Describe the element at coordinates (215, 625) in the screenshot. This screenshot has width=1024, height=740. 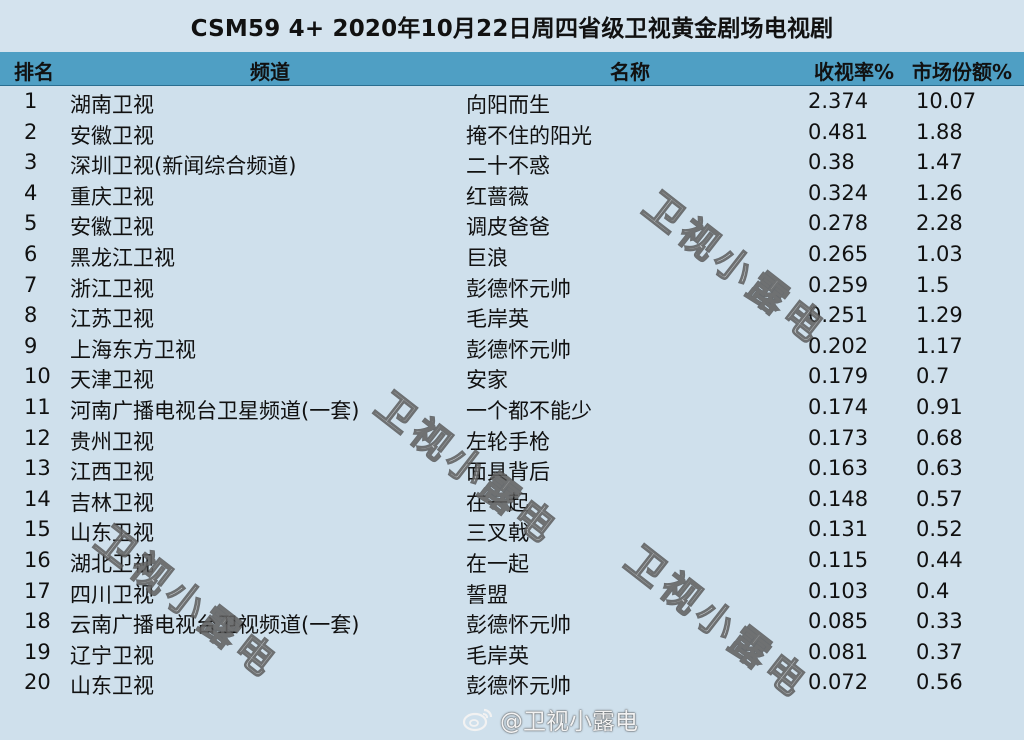
I see `channel-cell: 云南广播电视台卫视频道(一套)` at that location.